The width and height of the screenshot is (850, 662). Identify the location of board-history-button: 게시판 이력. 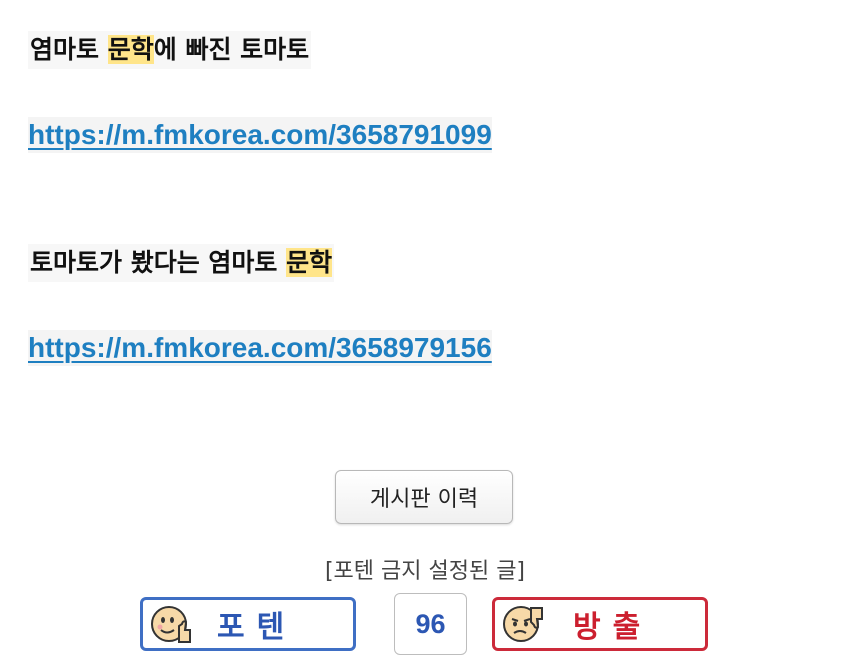
(424, 497).